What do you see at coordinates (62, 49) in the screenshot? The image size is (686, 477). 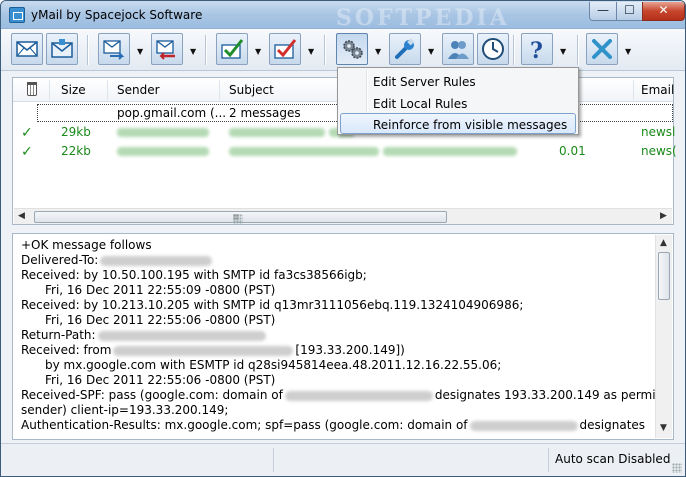 I see `mail-open-icon` at bounding box center [62, 49].